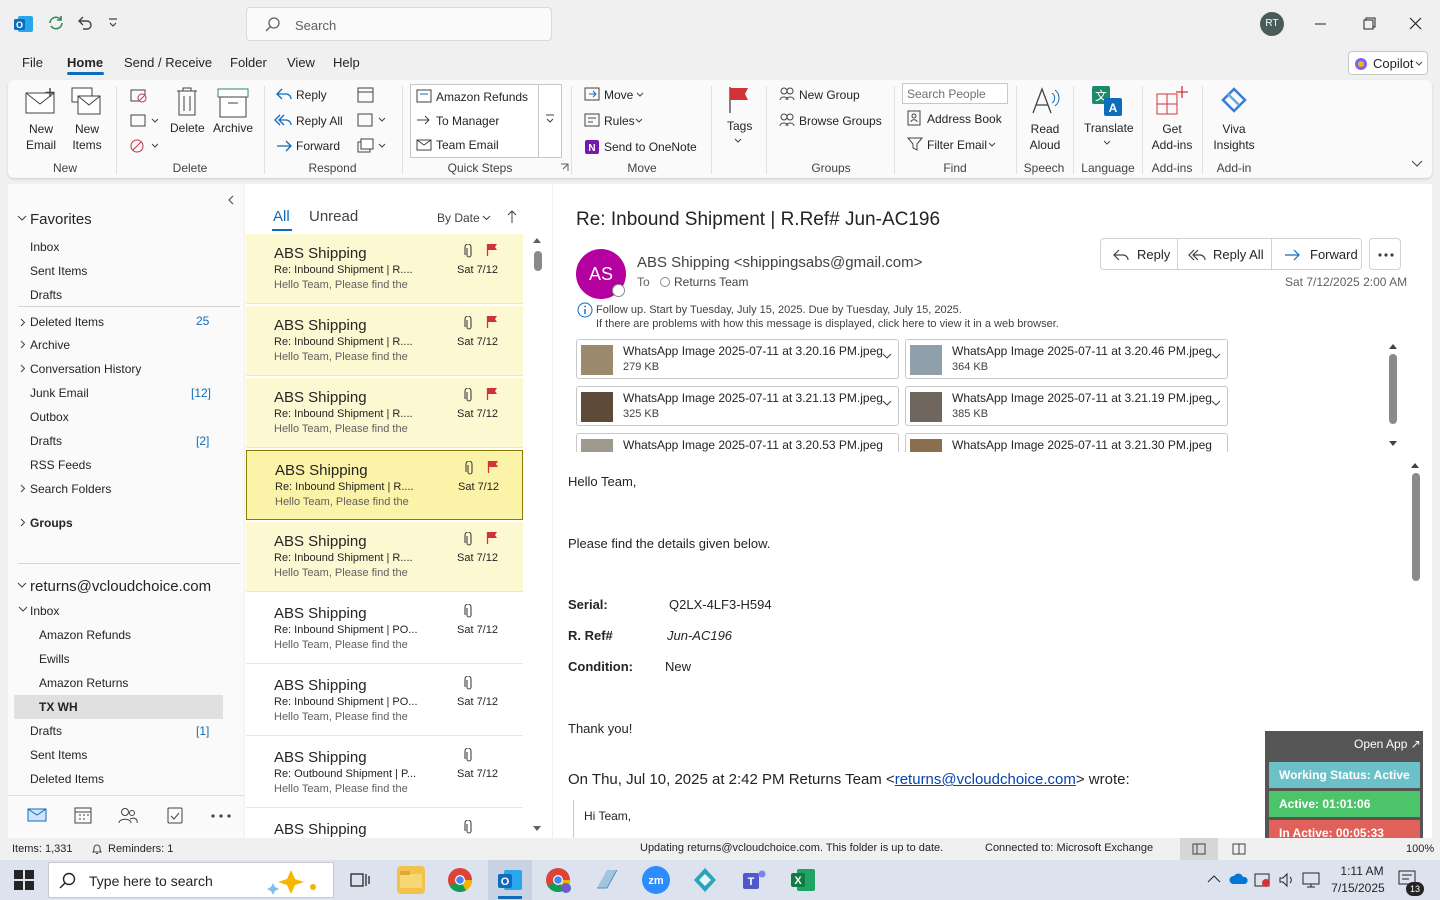  I want to click on search-box: Search, so click(399, 24).